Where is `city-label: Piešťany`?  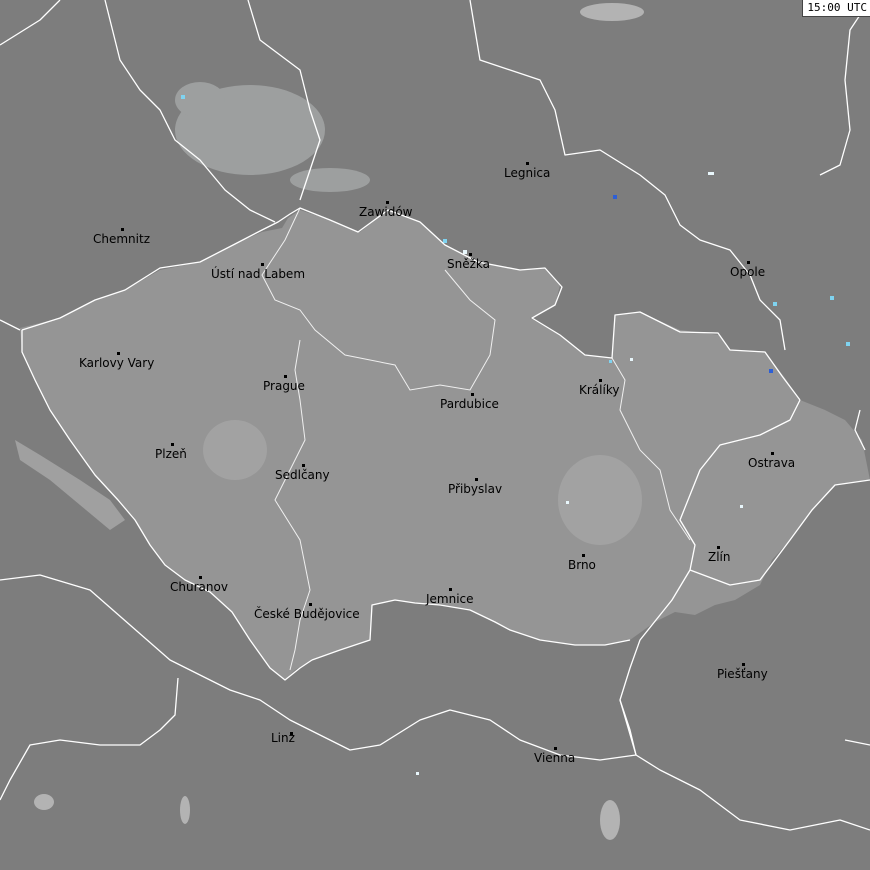
city-label: Piešťany is located at coordinates (742, 674).